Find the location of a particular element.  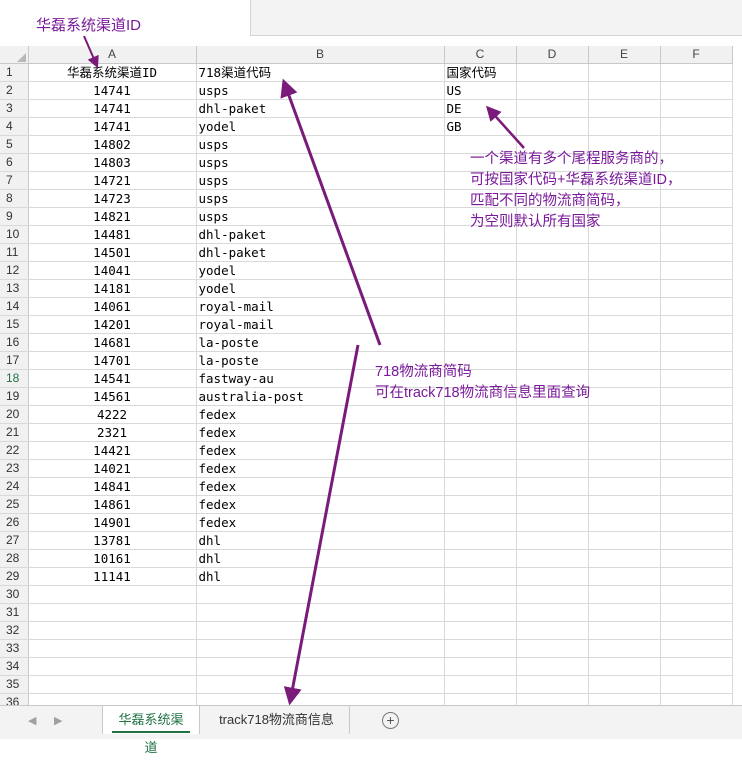

active-tab-underline is located at coordinates (151, 732).